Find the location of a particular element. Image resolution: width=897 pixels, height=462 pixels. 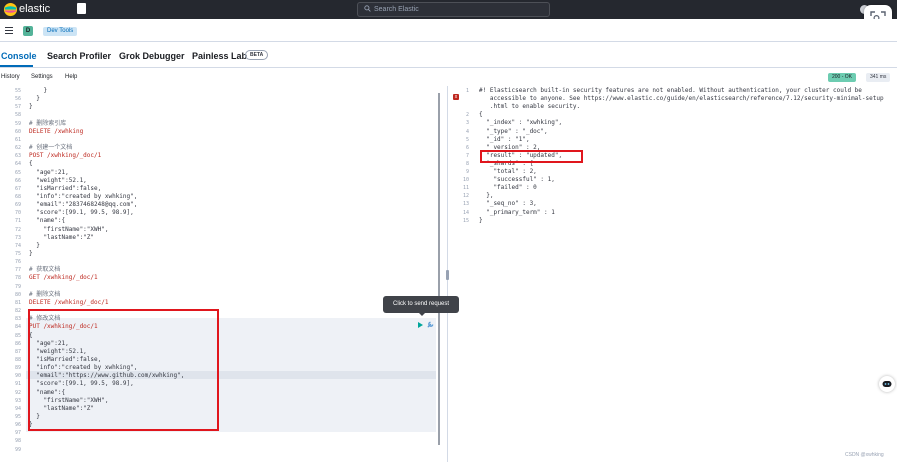

assistant-icon is located at coordinates (887, 384).